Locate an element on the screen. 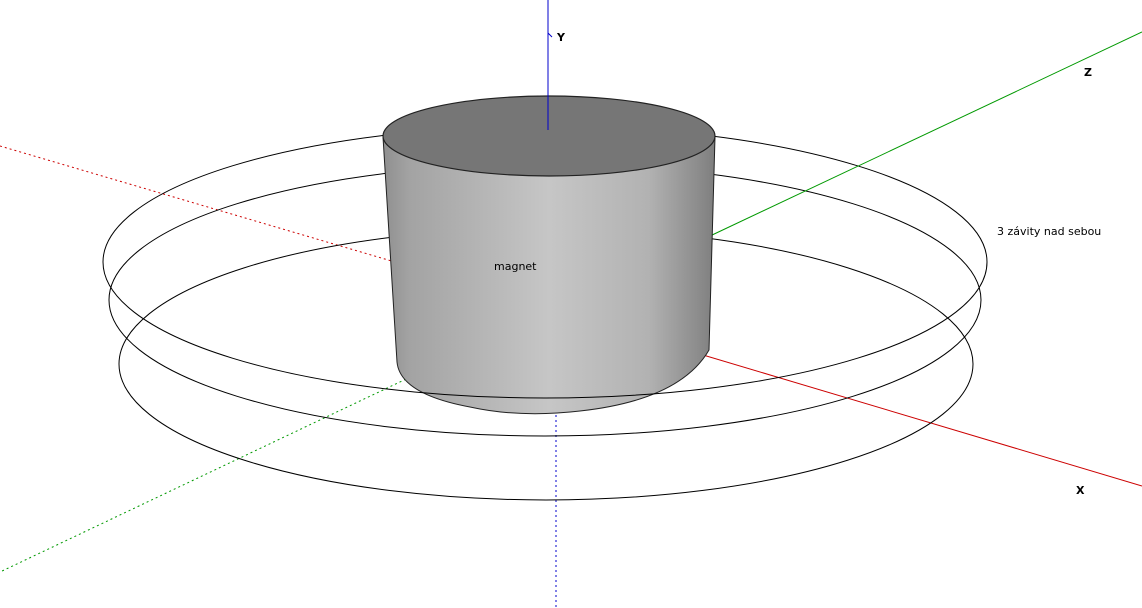 This screenshot has width=1142, height=608. y-axis-label-tick is located at coordinates (550, 35).